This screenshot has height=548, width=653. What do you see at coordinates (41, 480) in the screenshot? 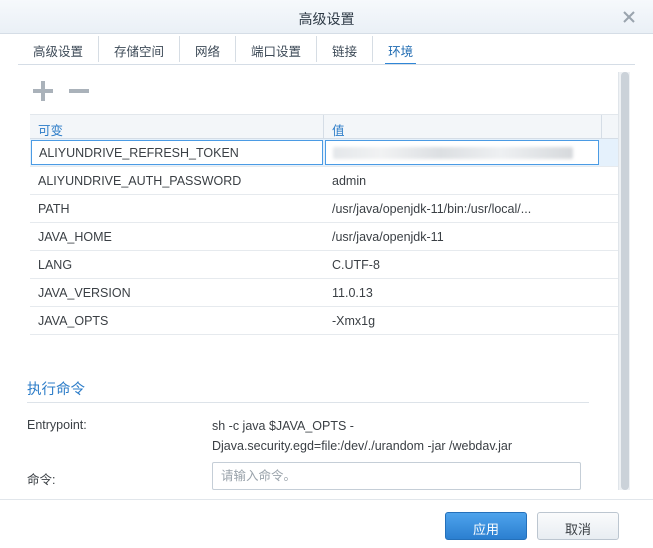
I see `command-label: 命令:` at bounding box center [41, 480].